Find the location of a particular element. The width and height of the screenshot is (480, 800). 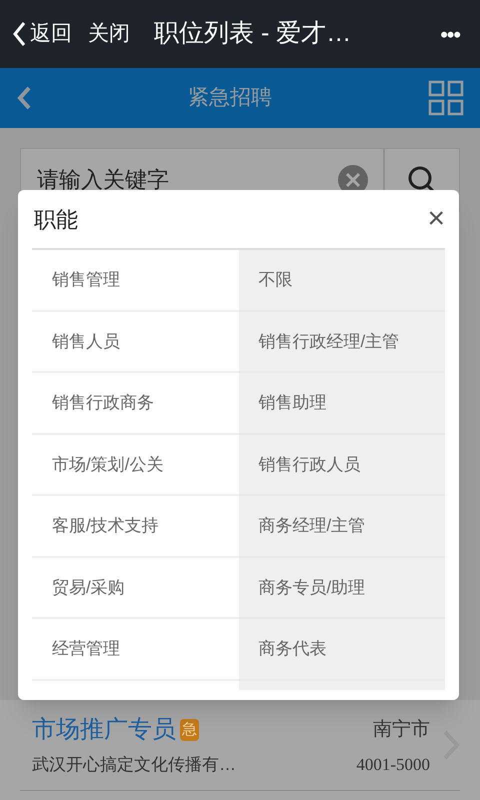

page-title: 紧急招聘 is located at coordinates (230, 98).